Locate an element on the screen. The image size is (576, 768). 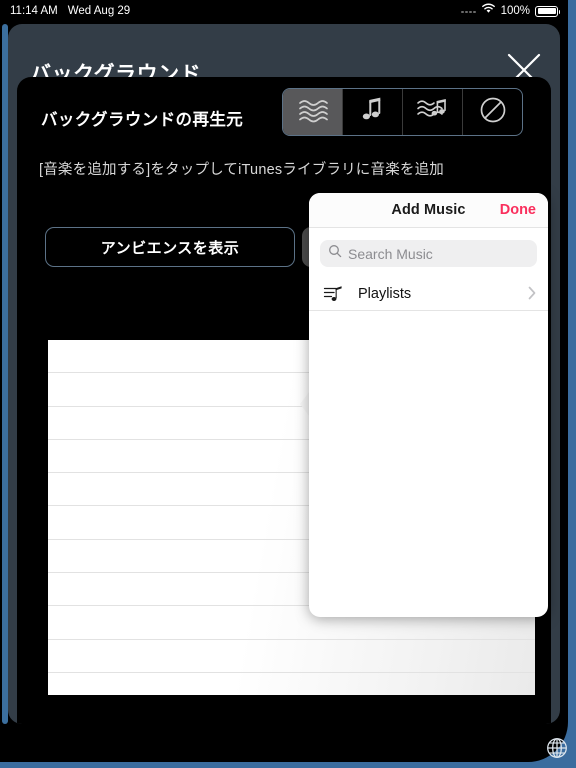
show-ambience-button: アンビエンスを表示 is located at coordinates (170, 247).